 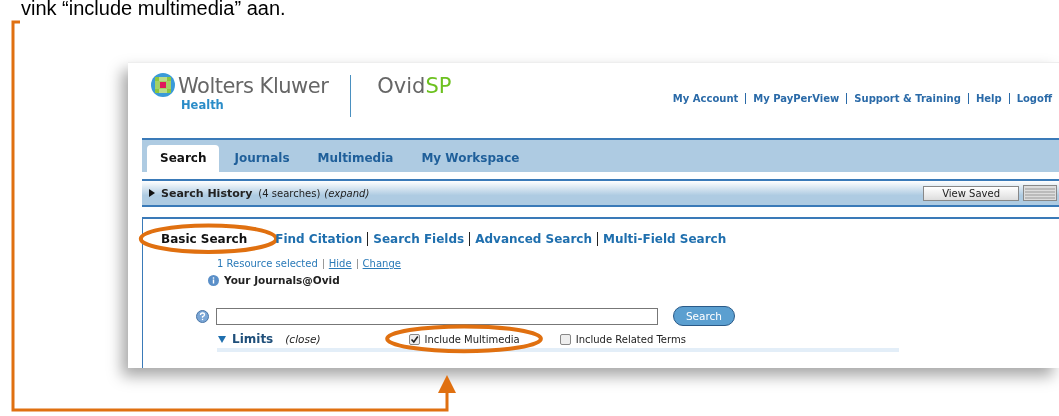 What do you see at coordinates (1040, 193) in the screenshot?
I see `list-icon` at bounding box center [1040, 193].